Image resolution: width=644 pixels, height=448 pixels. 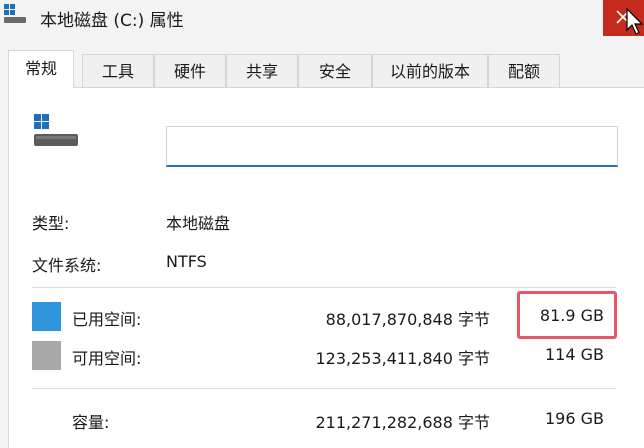 I want to click on title-bar: 本地磁盘 (C:) 属性, so click(x=322, y=19).